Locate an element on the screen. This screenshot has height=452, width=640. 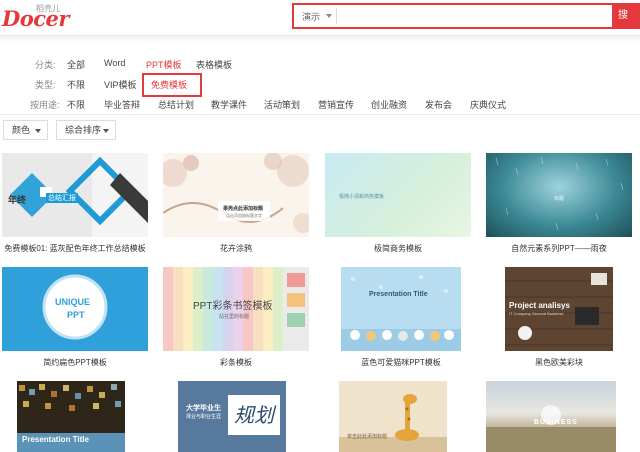
template-thumbnail: 果壳点此添加标题 点击添加副标题文字 is located at coordinates (236, 195).